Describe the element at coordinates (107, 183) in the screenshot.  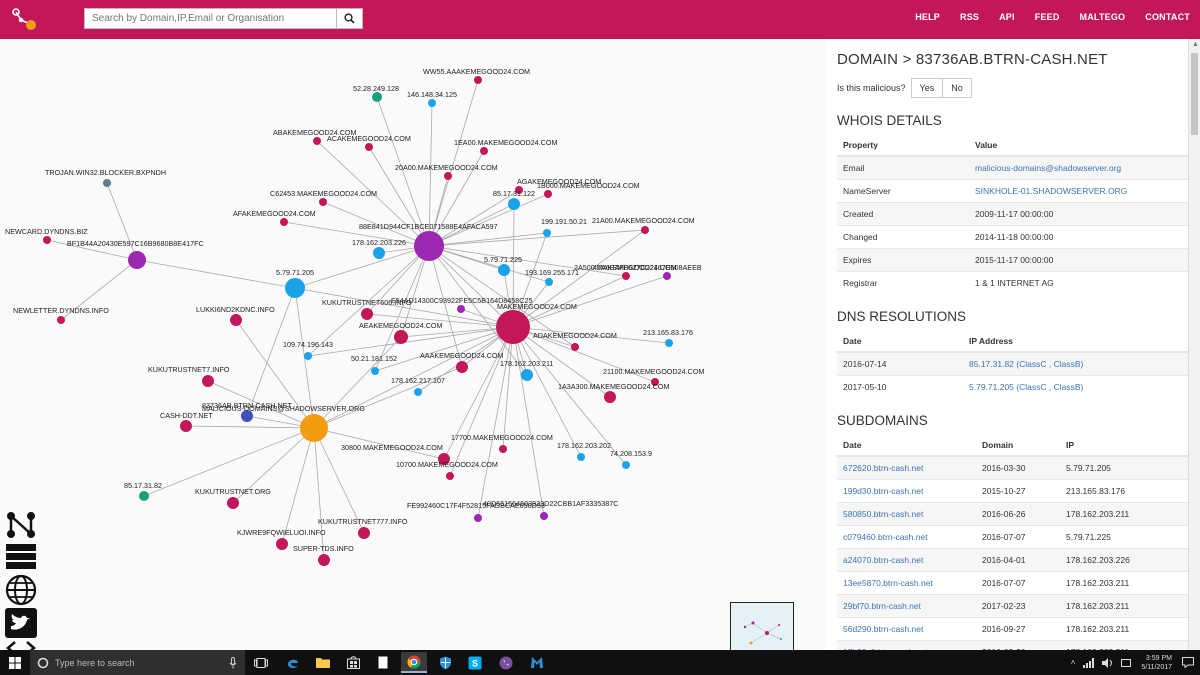
I see `graph-node-gray` at that location.